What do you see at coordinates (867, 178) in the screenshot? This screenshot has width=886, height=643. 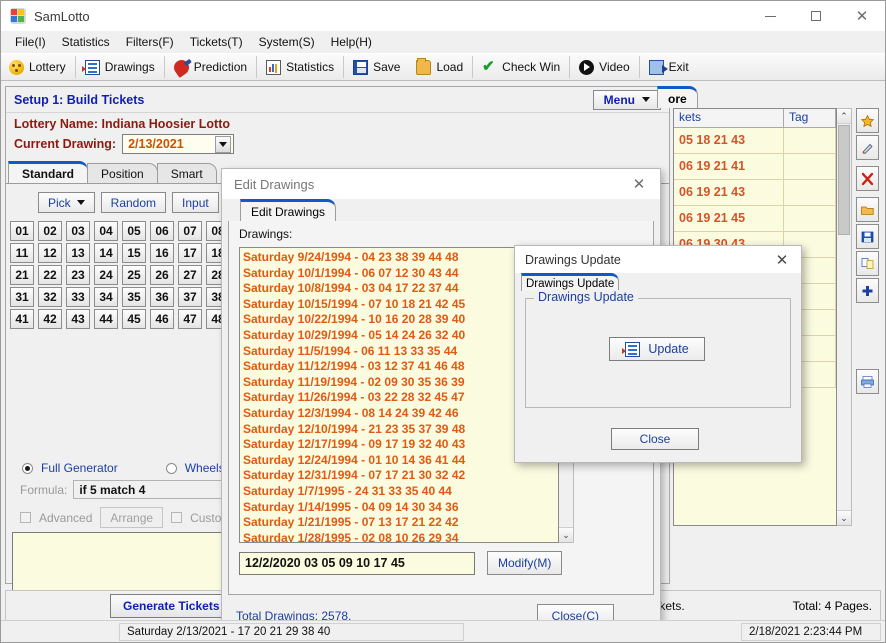 I see `delete-x-icon` at bounding box center [867, 178].